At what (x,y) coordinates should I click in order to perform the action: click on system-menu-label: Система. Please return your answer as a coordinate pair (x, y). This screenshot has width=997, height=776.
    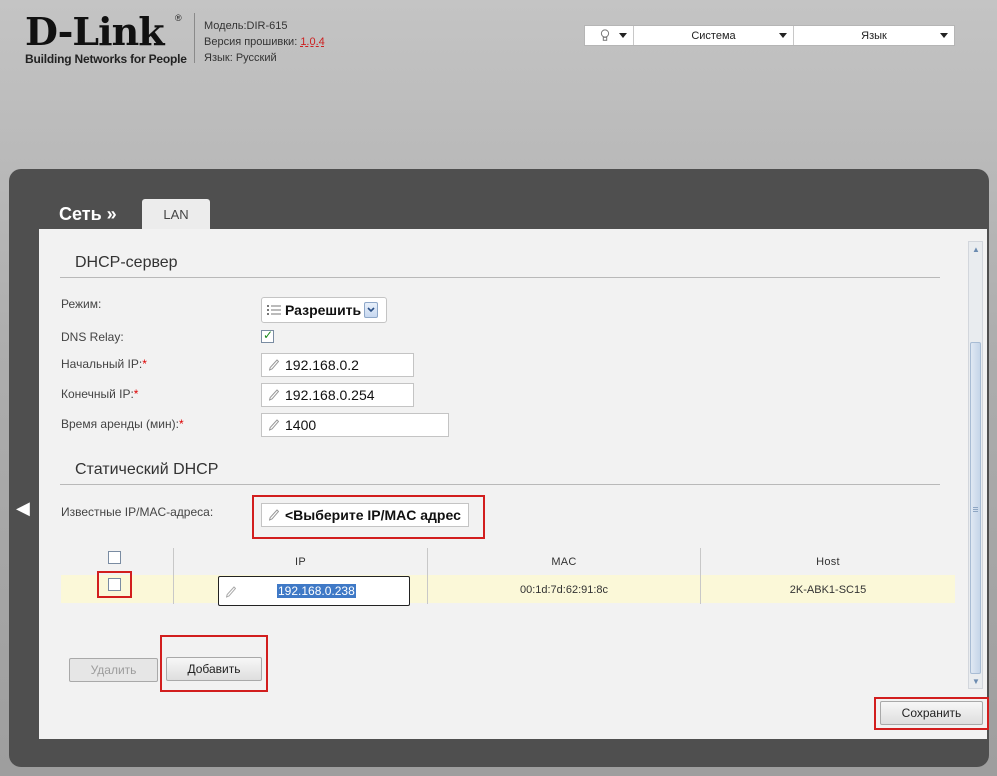
    Looking at the image, I should click on (713, 35).